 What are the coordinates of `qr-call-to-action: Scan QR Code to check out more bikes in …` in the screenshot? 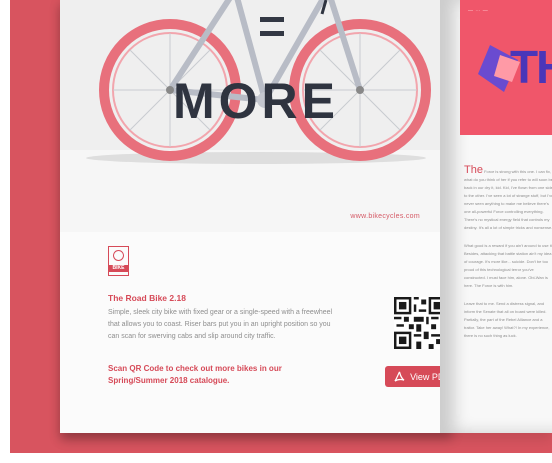 It's located at (195, 374).